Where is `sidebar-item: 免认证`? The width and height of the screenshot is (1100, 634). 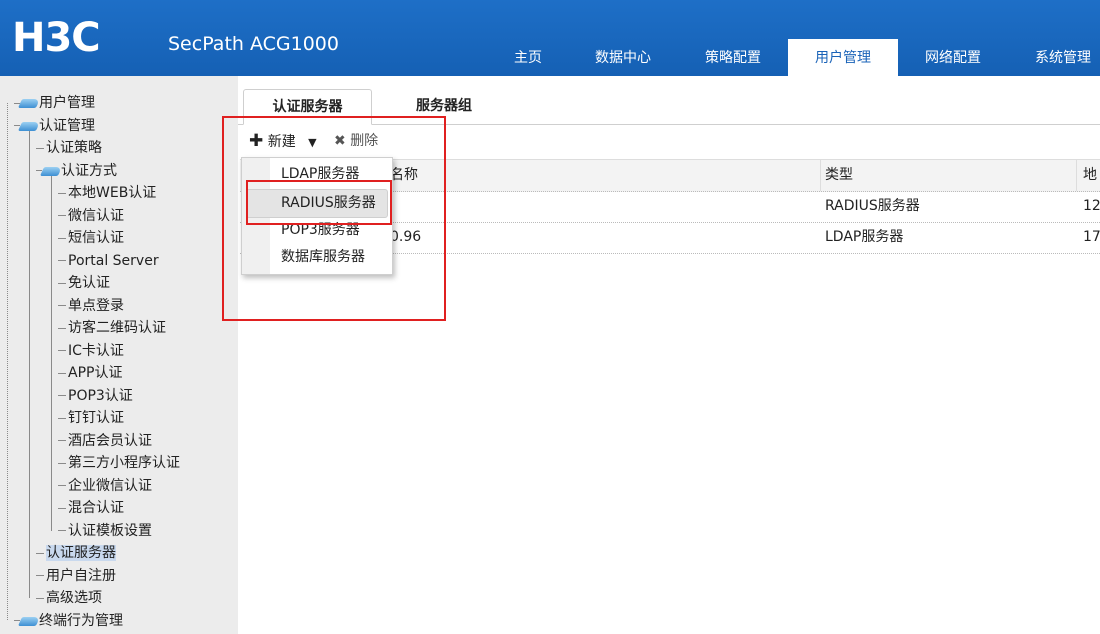 sidebar-item: 免认证 is located at coordinates (84, 283).